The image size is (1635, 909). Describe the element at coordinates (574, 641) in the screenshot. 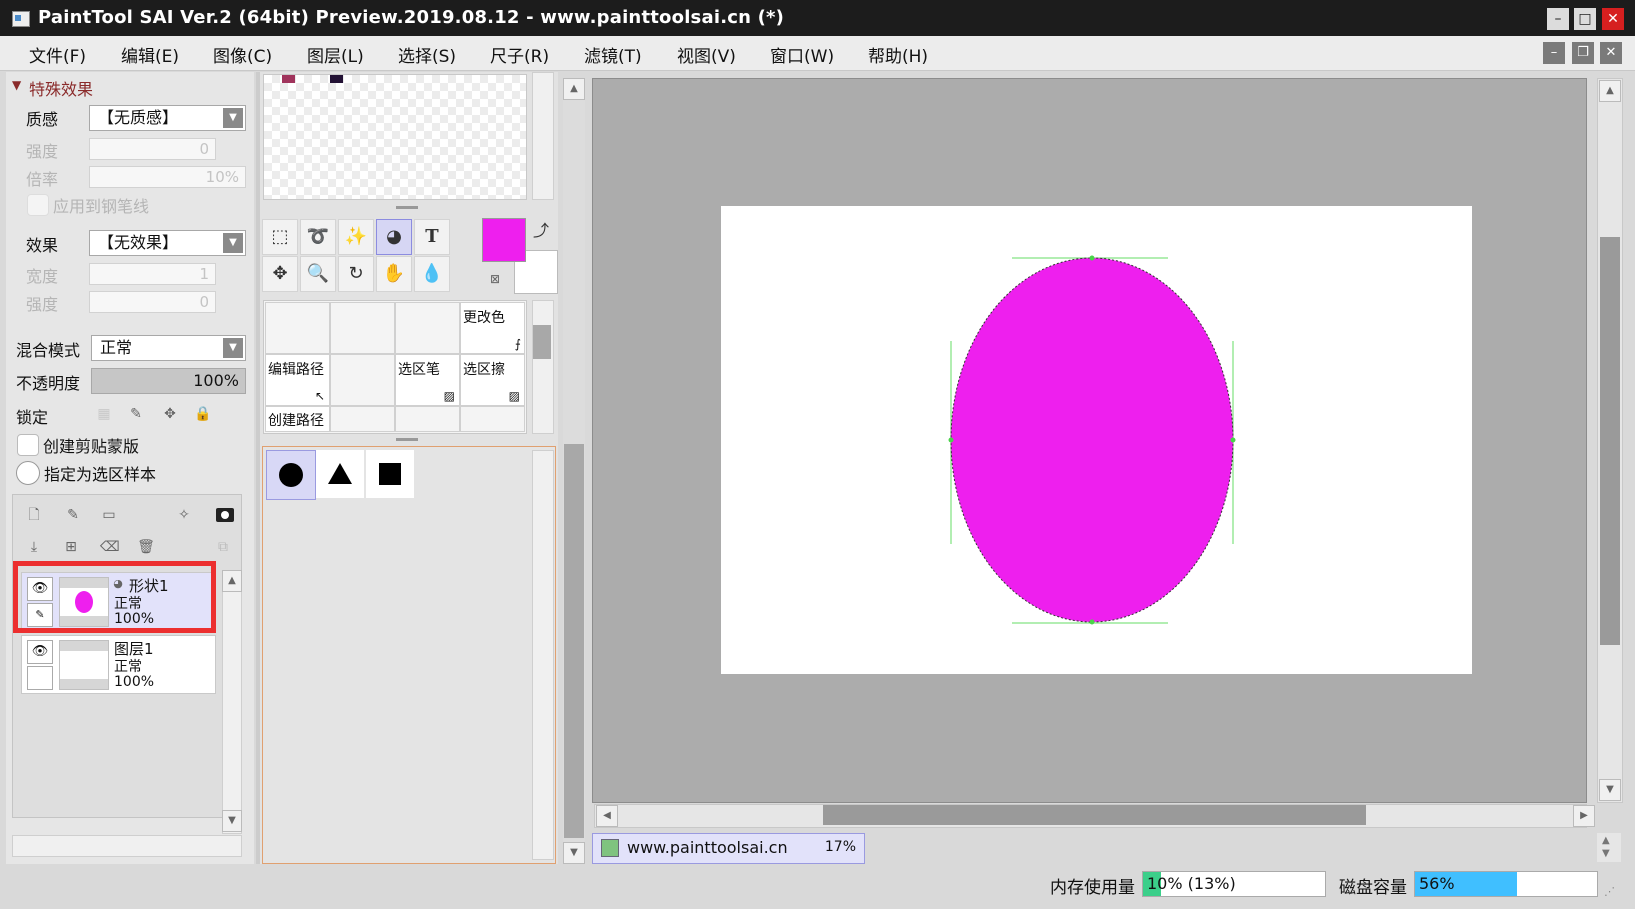

I see `canvas-left-scroll-thumb` at that location.